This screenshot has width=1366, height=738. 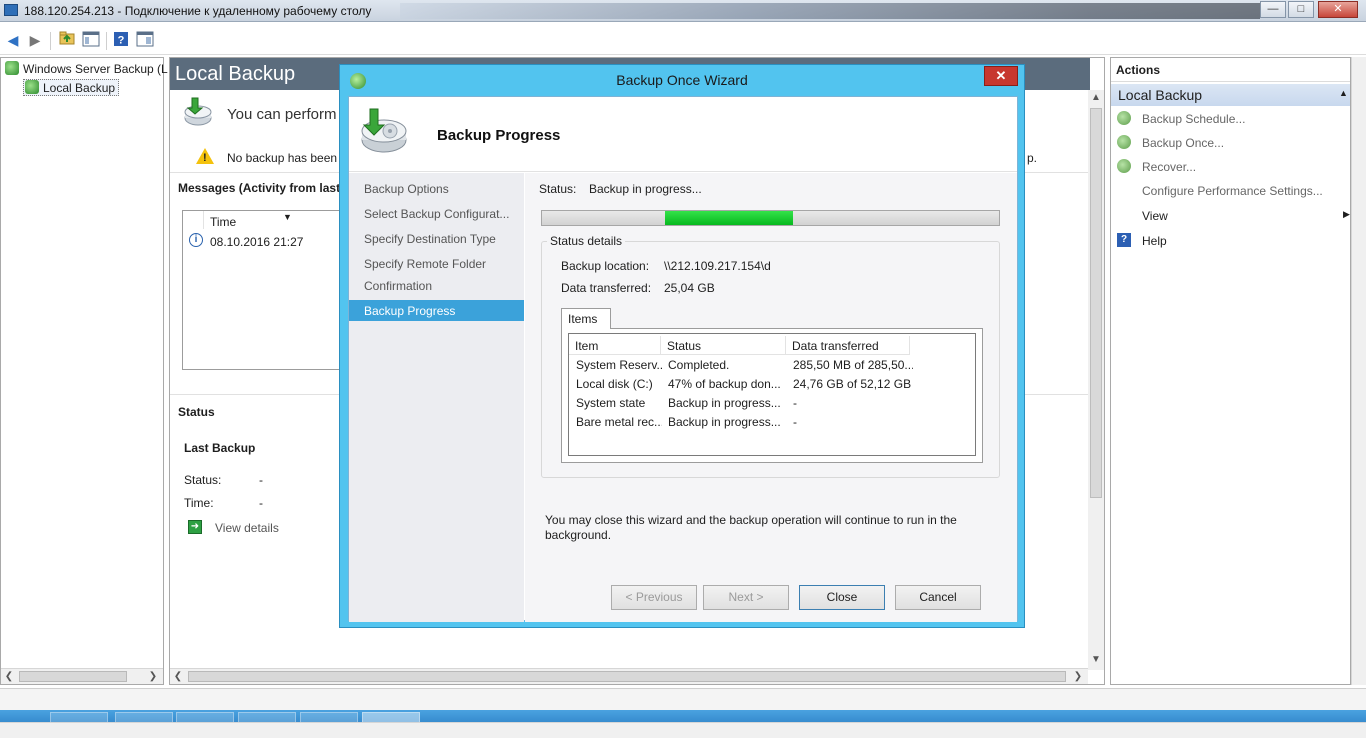 I want to click on actions-group-local-backup: Local Backup ▲, so click(x=1230, y=95).